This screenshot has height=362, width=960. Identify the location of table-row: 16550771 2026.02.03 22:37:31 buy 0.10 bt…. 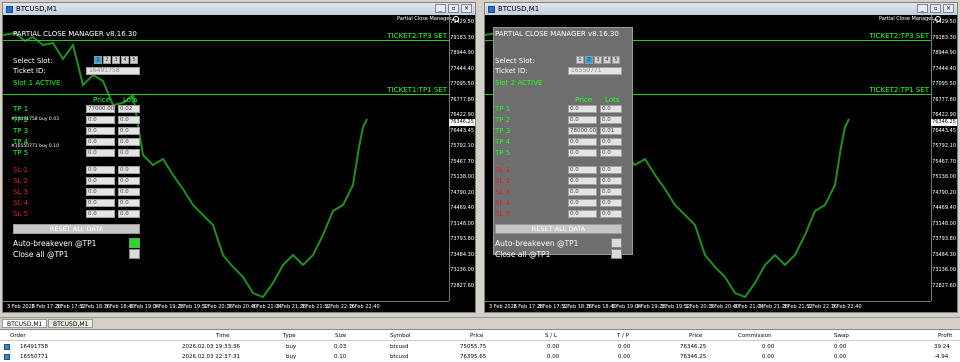
(480, 357).